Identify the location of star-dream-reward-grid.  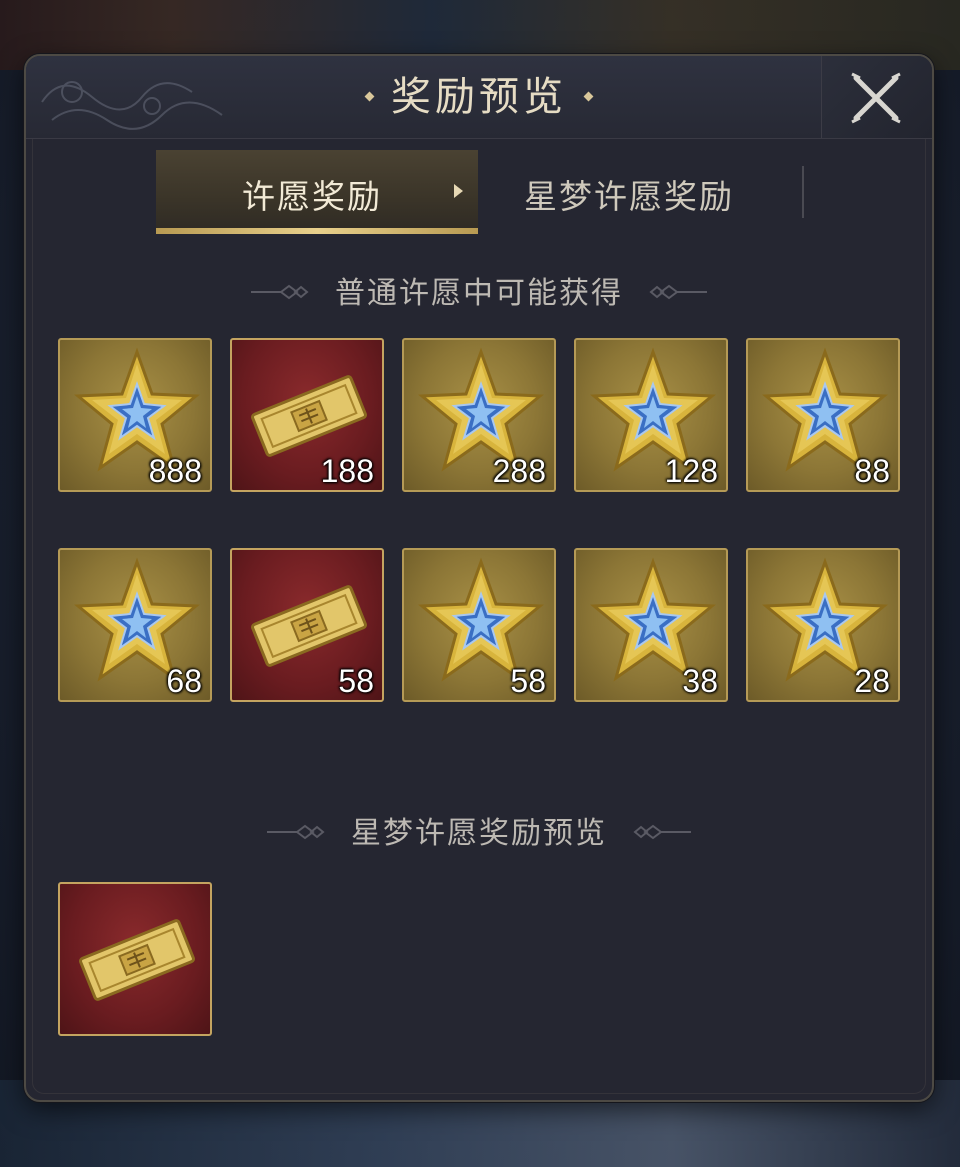
(483, 962).